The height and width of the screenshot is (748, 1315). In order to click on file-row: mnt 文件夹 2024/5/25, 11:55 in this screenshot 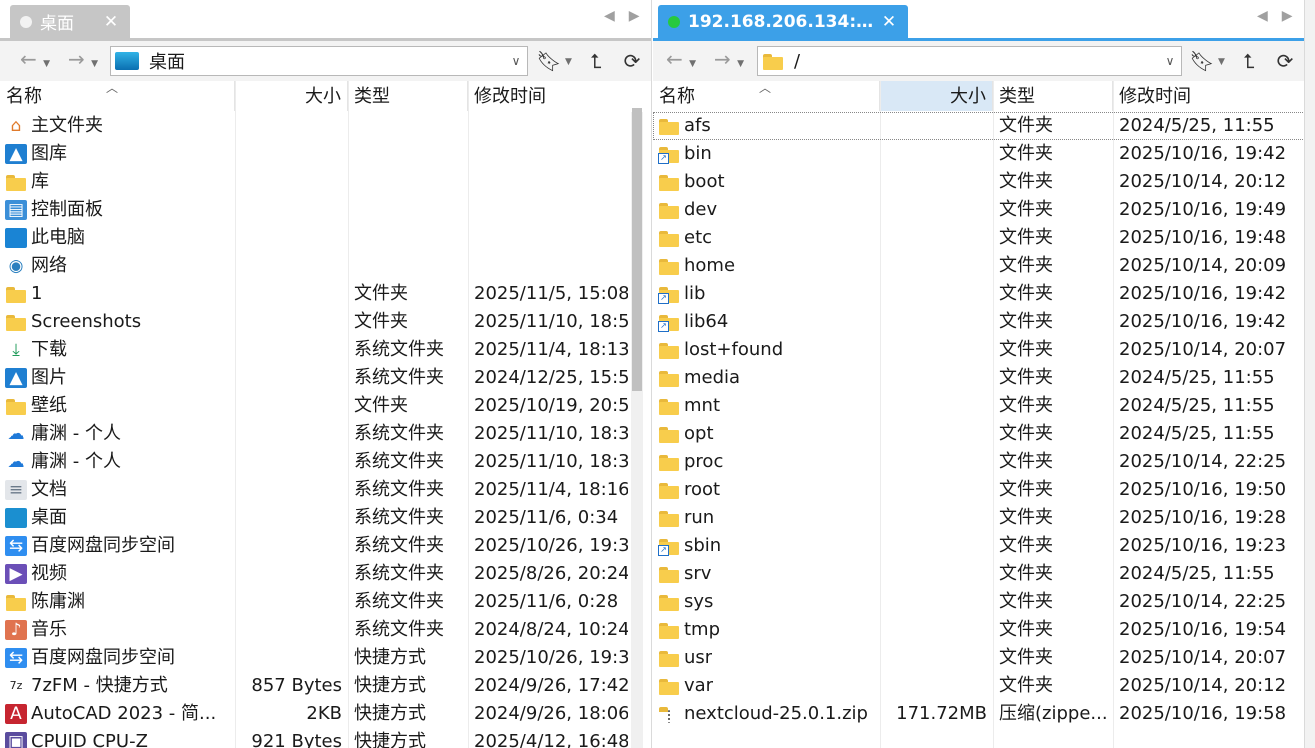, I will do `click(979, 406)`.